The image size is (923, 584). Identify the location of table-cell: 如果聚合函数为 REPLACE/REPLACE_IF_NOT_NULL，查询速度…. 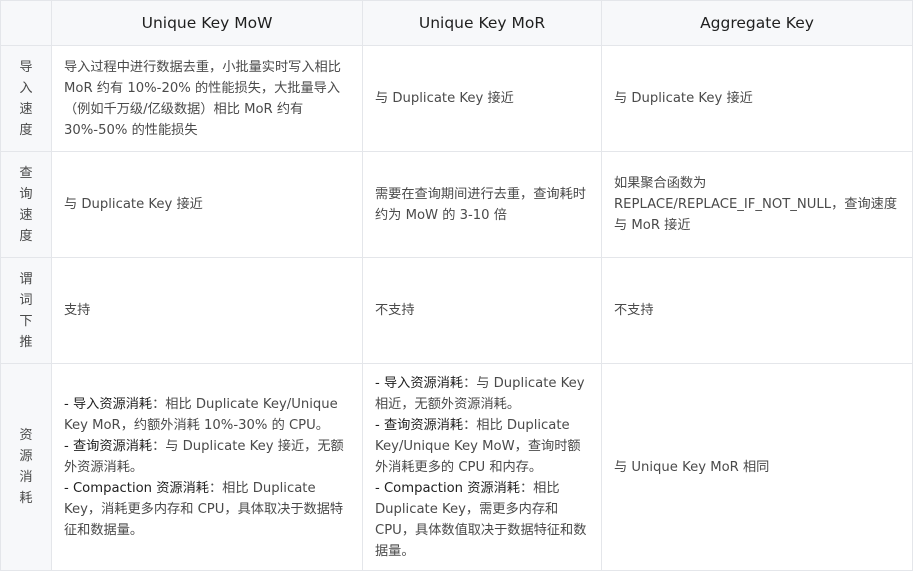
(757, 204).